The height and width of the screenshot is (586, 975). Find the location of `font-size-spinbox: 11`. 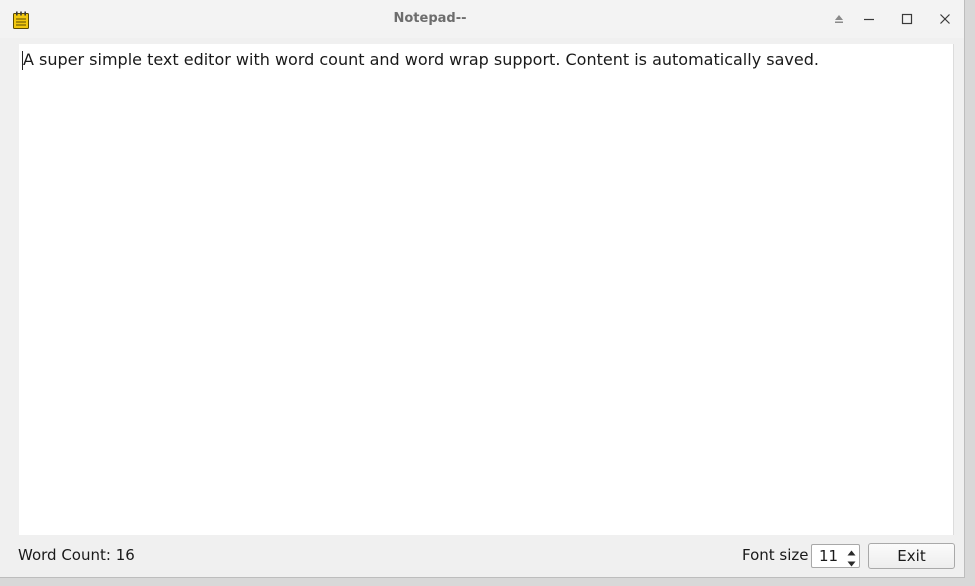

font-size-spinbox: 11 is located at coordinates (835, 556).